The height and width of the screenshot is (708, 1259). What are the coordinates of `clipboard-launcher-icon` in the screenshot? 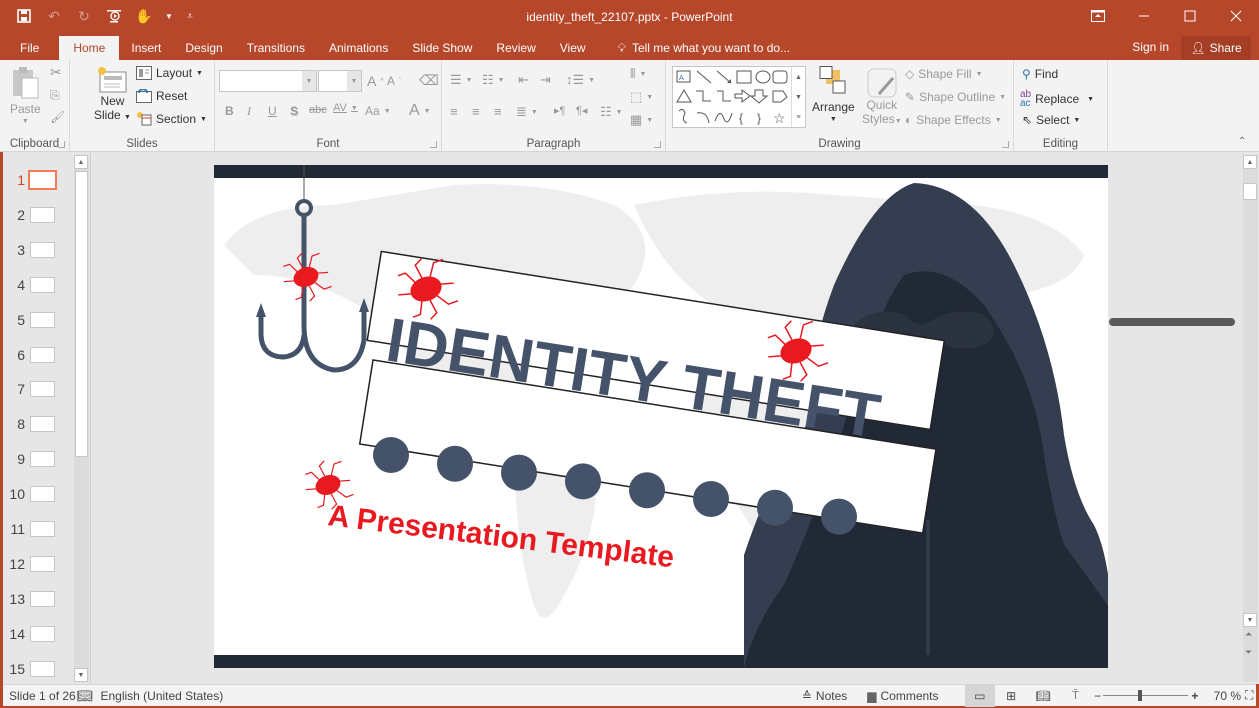 It's located at (61, 144).